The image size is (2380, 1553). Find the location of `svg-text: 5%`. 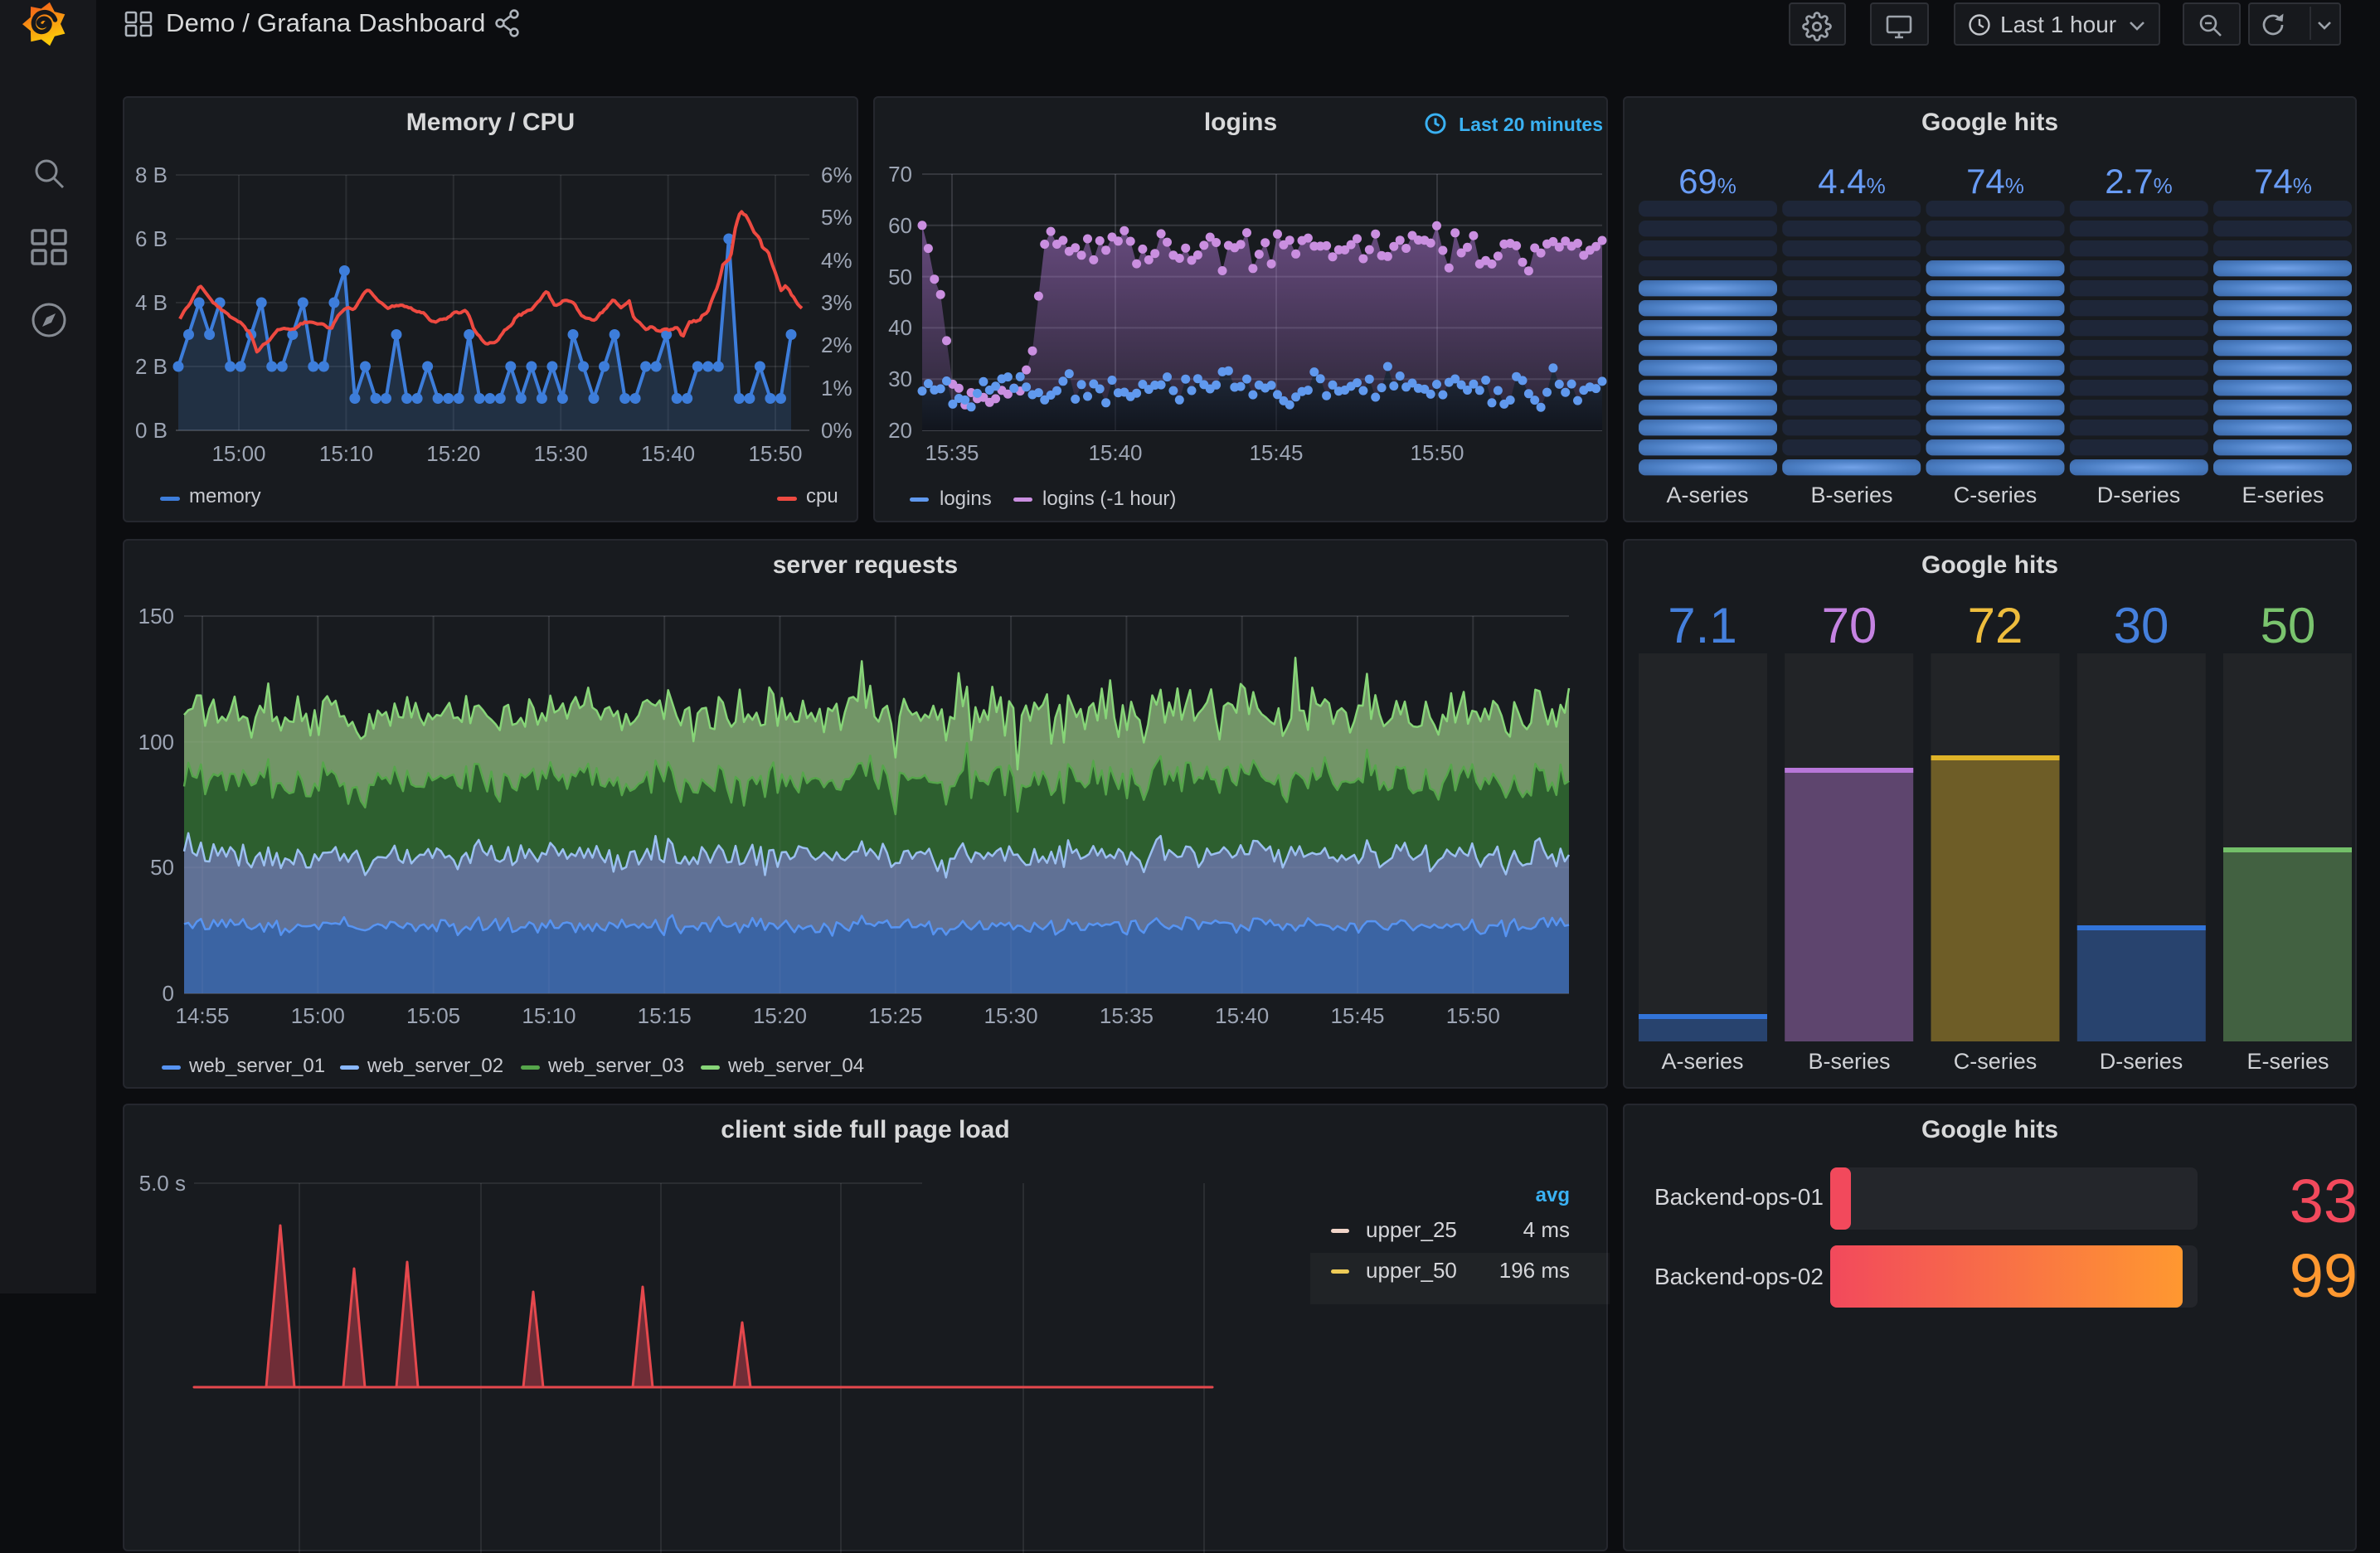

svg-text: 5% is located at coordinates (836, 217).